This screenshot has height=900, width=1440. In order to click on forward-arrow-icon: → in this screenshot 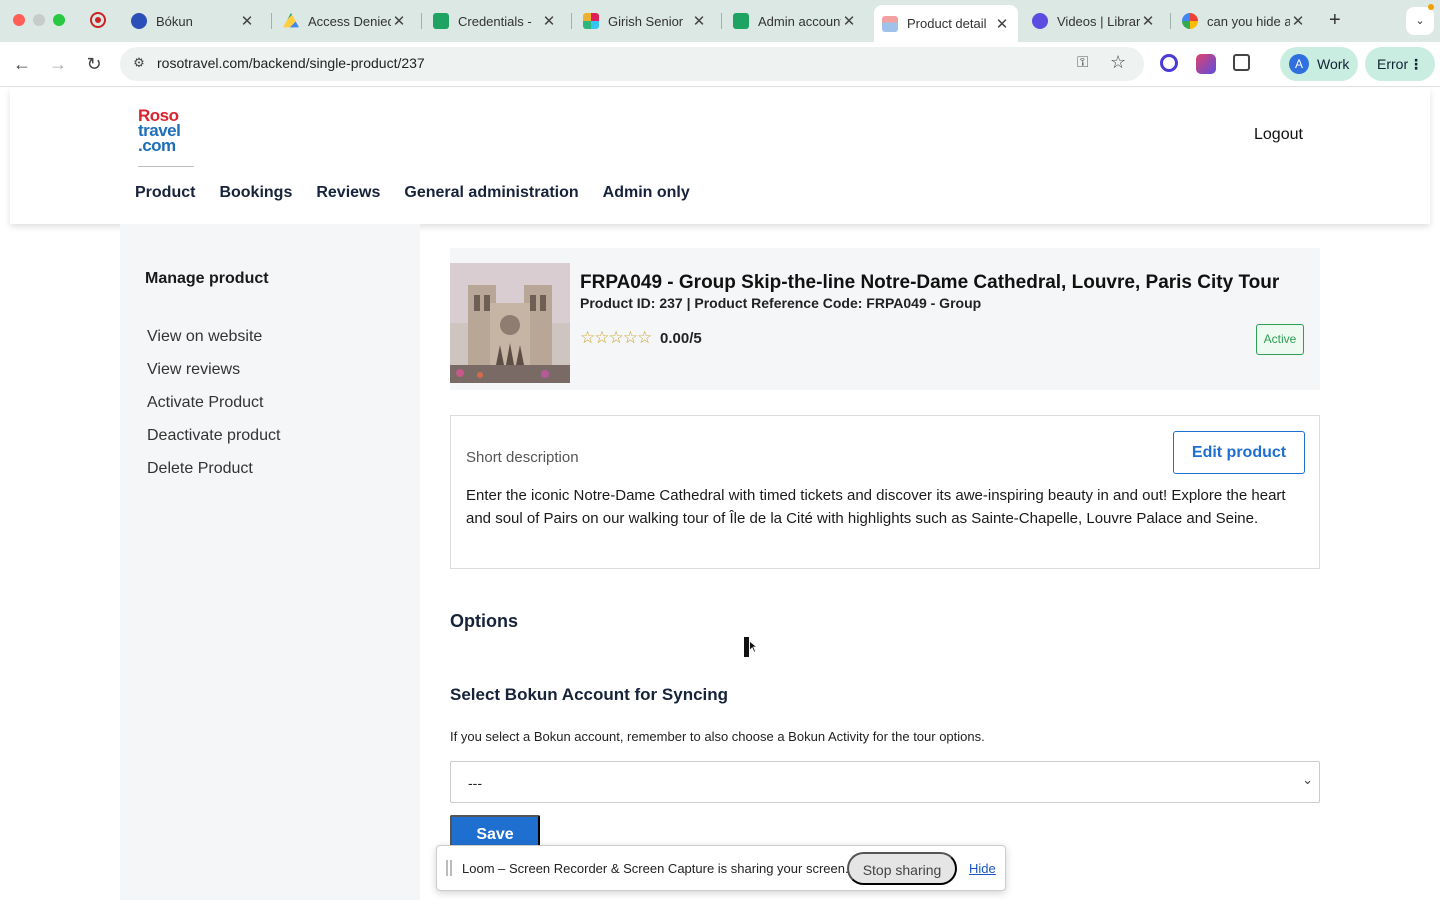, I will do `click(58, 64)`.